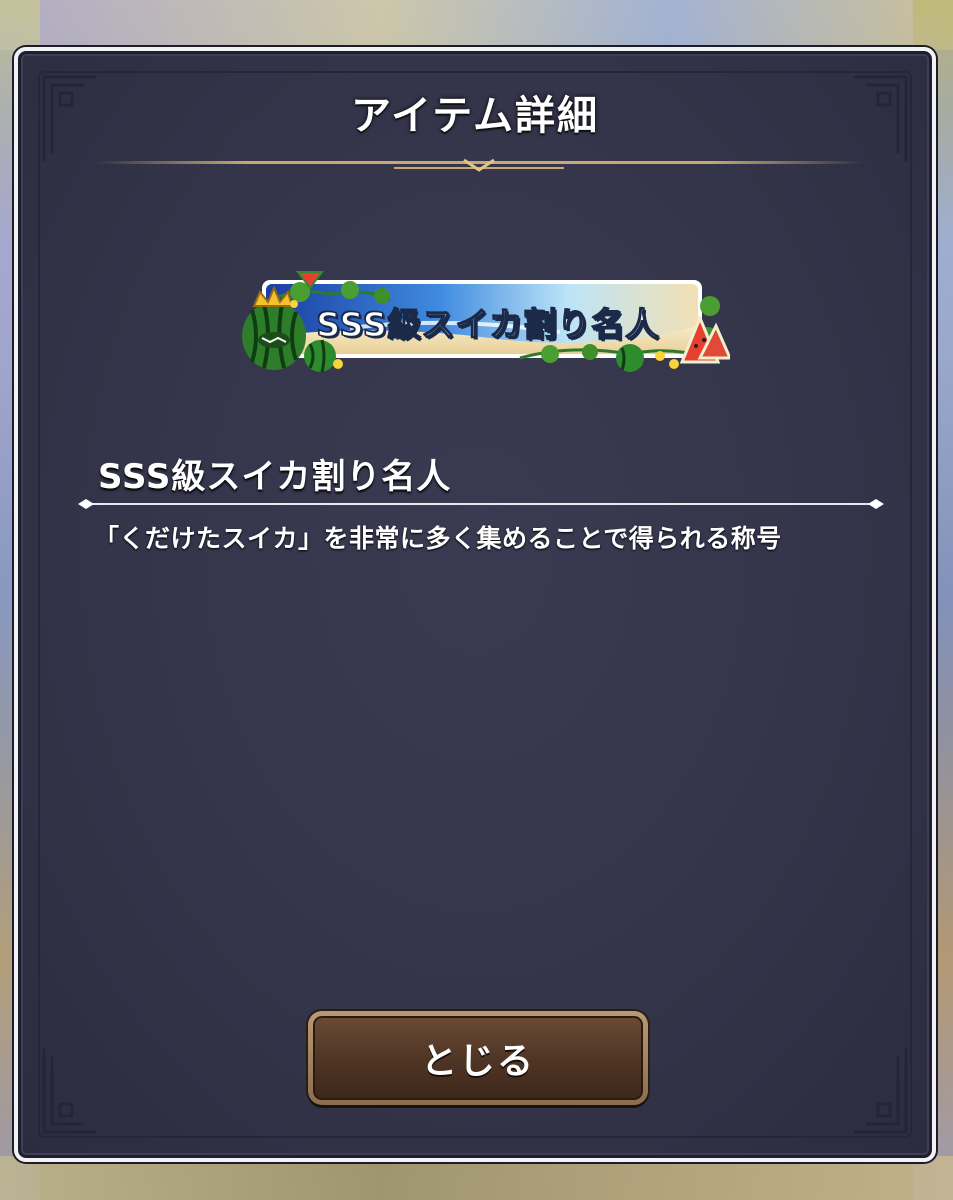 The height and width of the screenshot is (1200, 953). What do you see at coordinates (438, 538) in the screenshot?
I see `item-description: 「くだけたスイカ」を非常に多く集めることで得られる称号` at bounding box center [438, 538].